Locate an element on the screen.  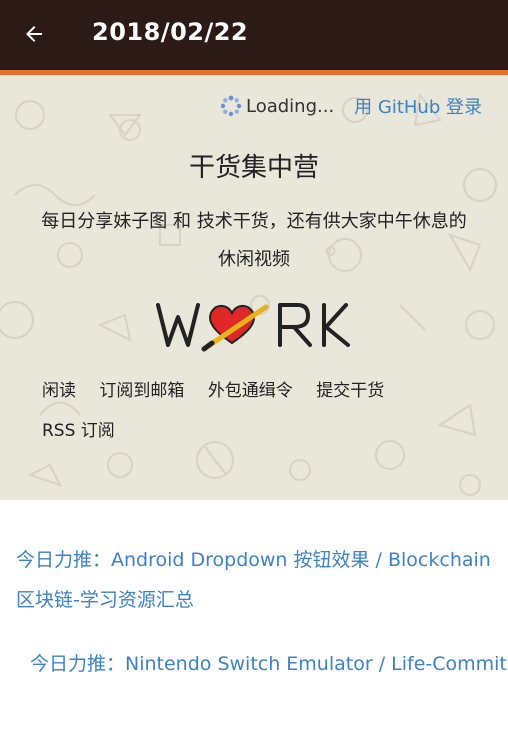
arrow-left-icon is located at coordinates (34, 34).